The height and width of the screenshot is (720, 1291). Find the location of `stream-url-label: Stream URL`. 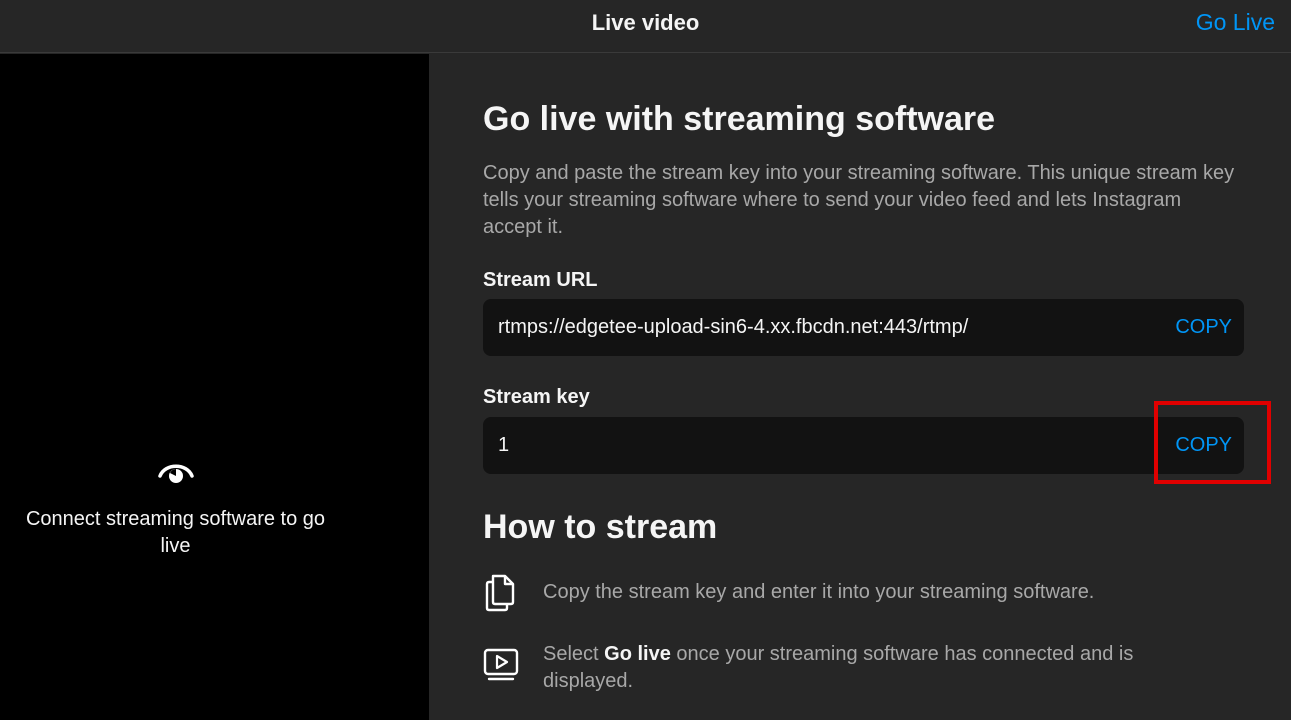

stream-url-label: Stream URL is located at coordinates (540, 280).